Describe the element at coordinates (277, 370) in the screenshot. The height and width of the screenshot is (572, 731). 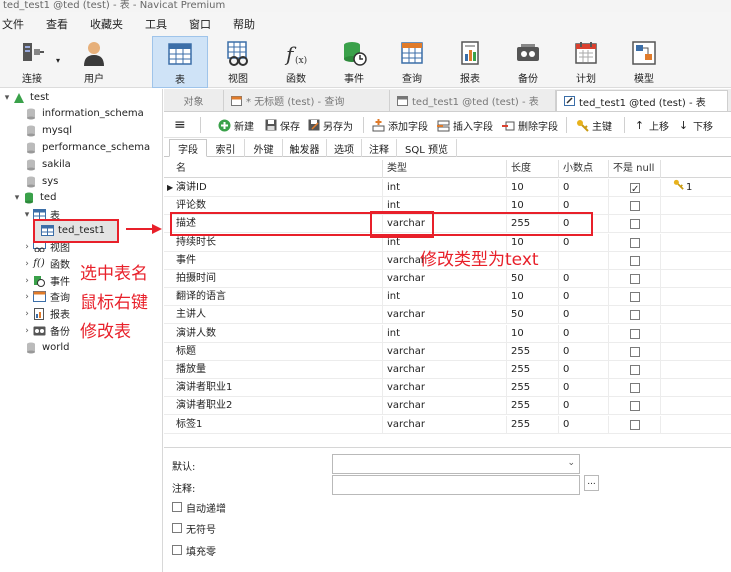
I see `cell-name: 播放量` at that location.